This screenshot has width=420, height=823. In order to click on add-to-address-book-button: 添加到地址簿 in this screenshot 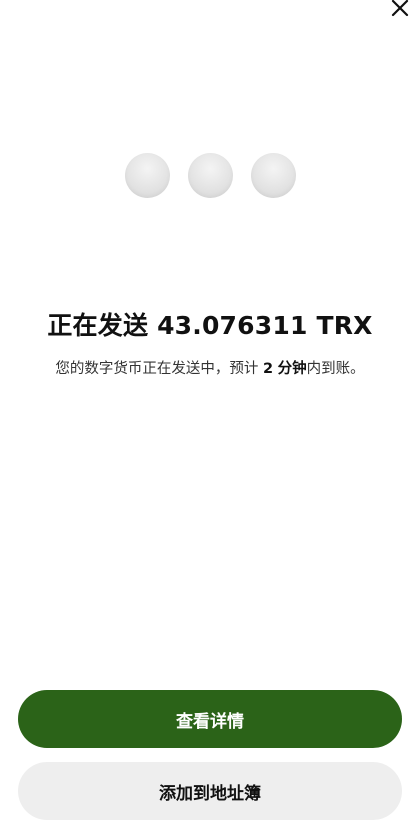, I will do `click(210, 791)`.